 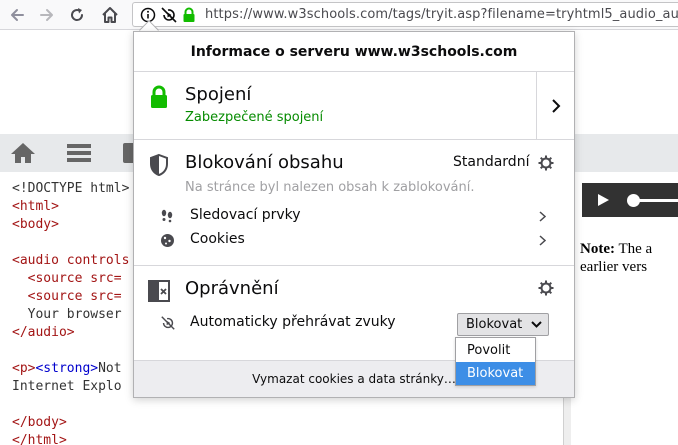 I want to click on code-token: <!DOCTYPE html>, so click(x=71, y=188).